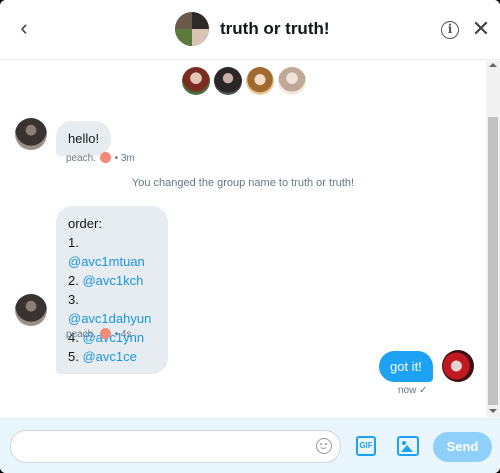 The width and height of the screenshot is (500, 473). What do you see at coordinates (324, 446) in the screenshot?
I see `emoji-icon` at bounding box center [324, 446].